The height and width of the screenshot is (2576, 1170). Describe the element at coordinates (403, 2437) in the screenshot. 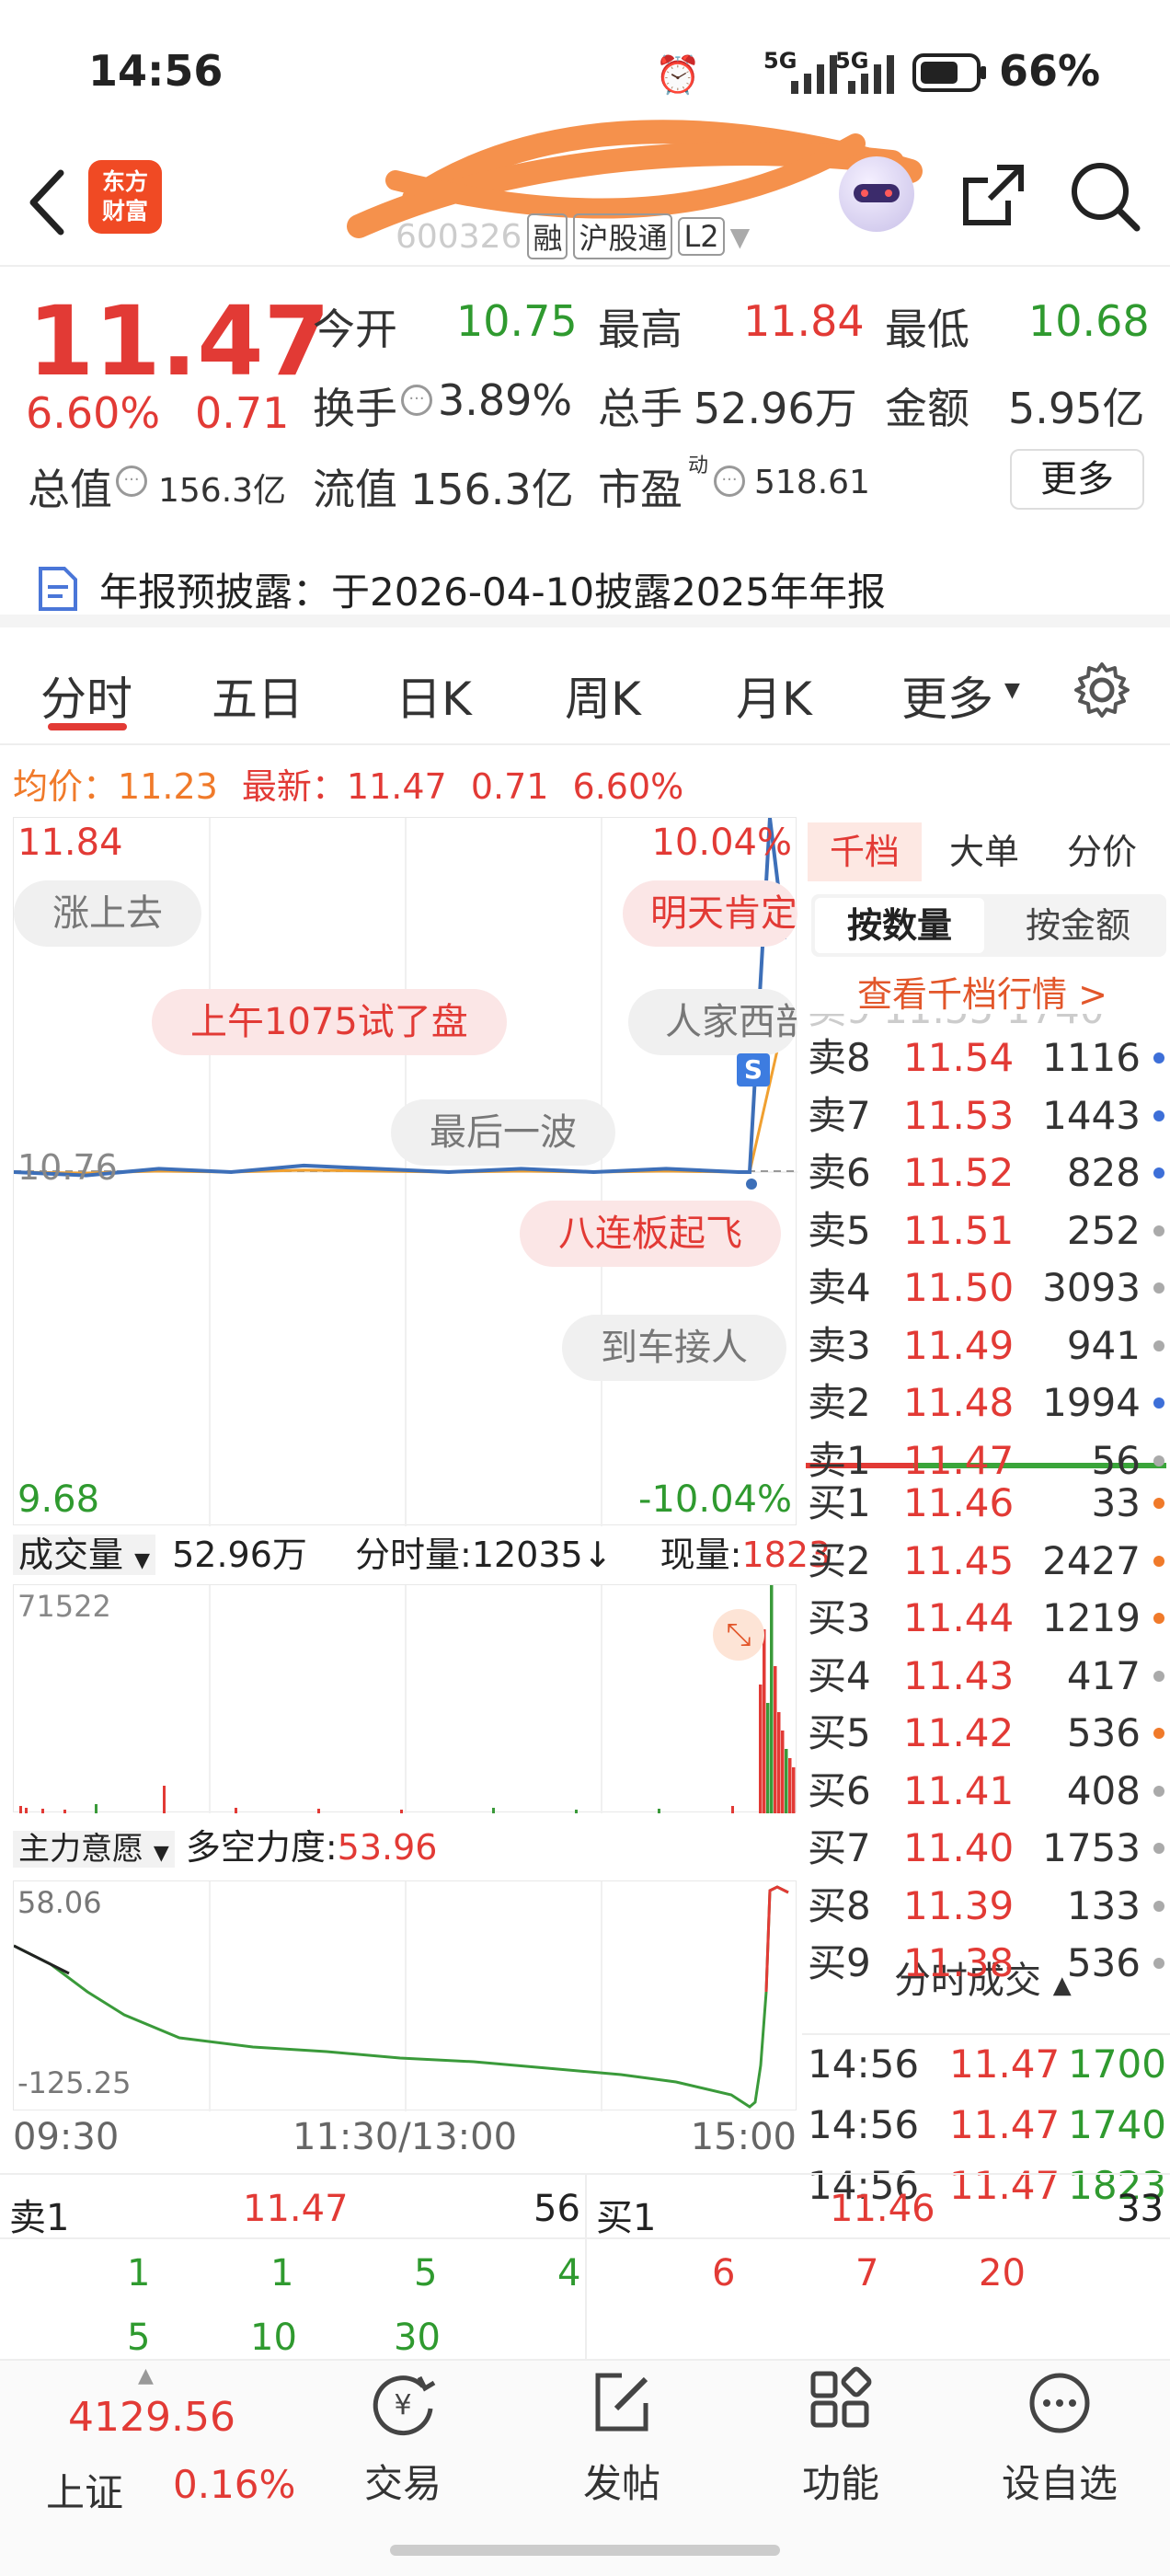

I see `nav-trade: ¥ 交易` at that location.